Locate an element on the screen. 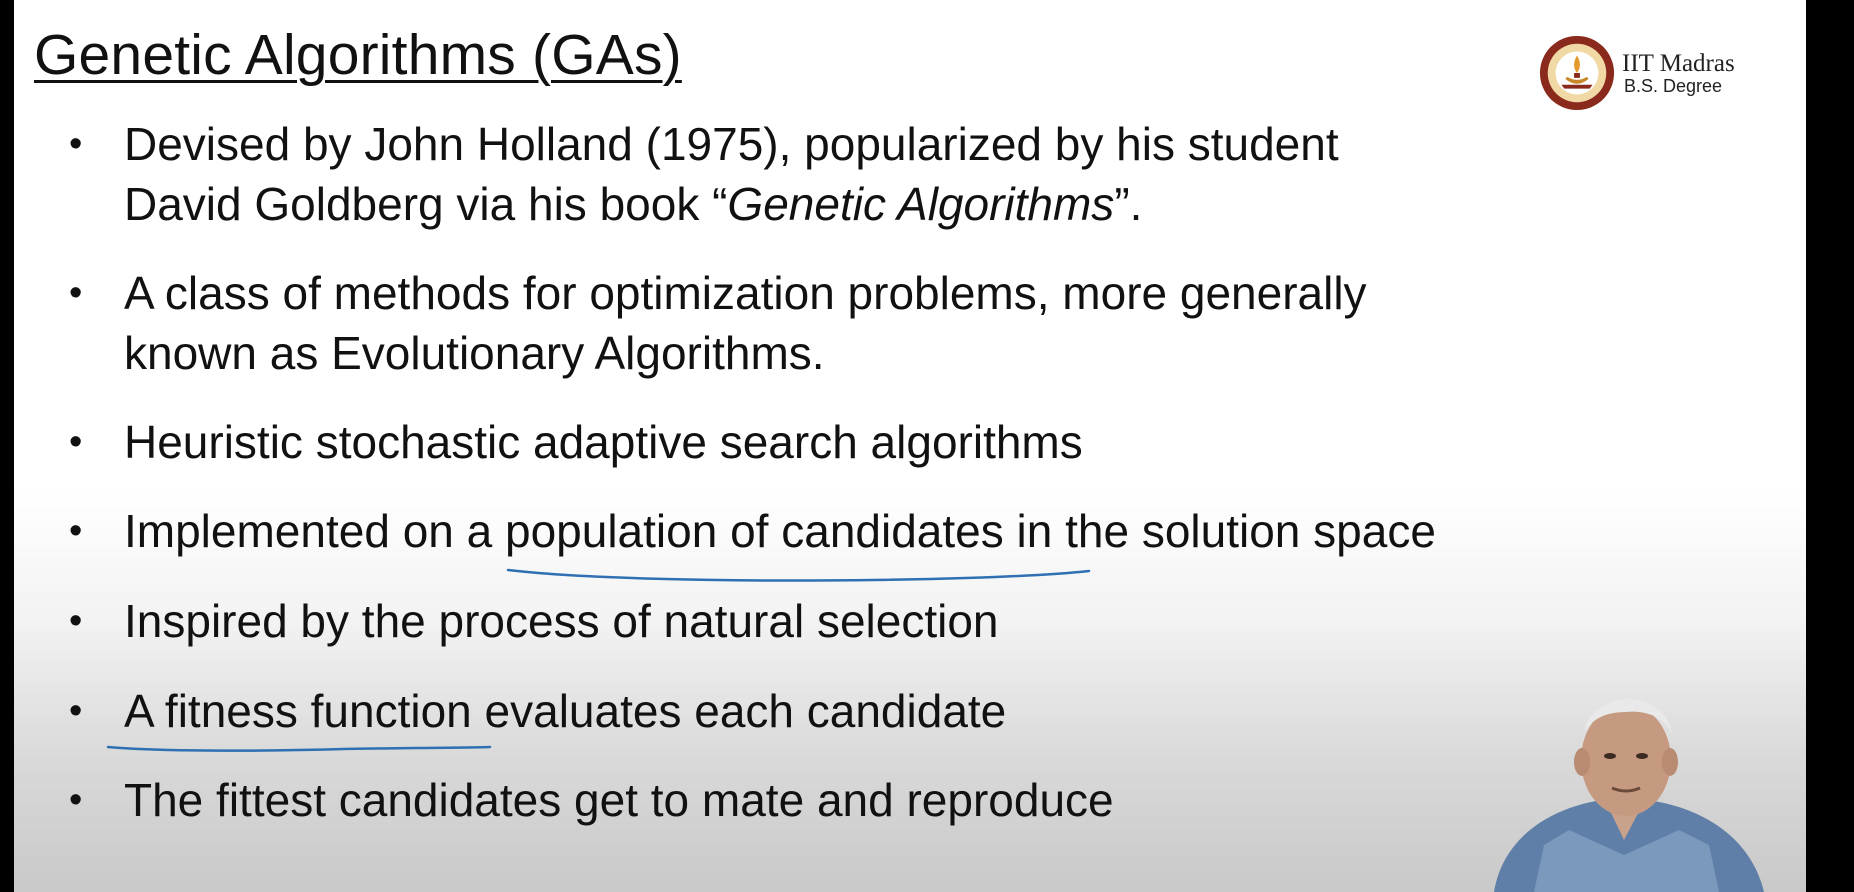 The height and width of the screenshot is (892, 1854). iit-madras-logo: IIT Madras B.S. Degree is located at coordinates (1668, 74).